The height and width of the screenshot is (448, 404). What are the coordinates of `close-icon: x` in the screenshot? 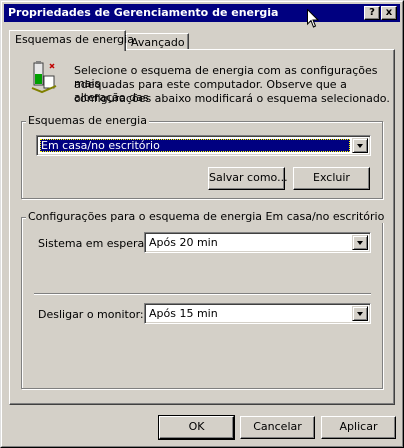 It's located at (389, 12).